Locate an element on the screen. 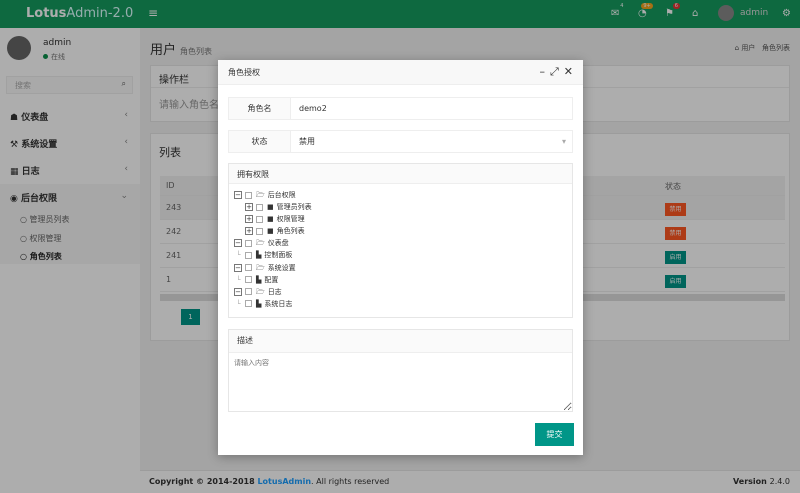 This screenshot has height=493, width=800. tree-node-label: 系统日志 is located at coordinates (278, 303).